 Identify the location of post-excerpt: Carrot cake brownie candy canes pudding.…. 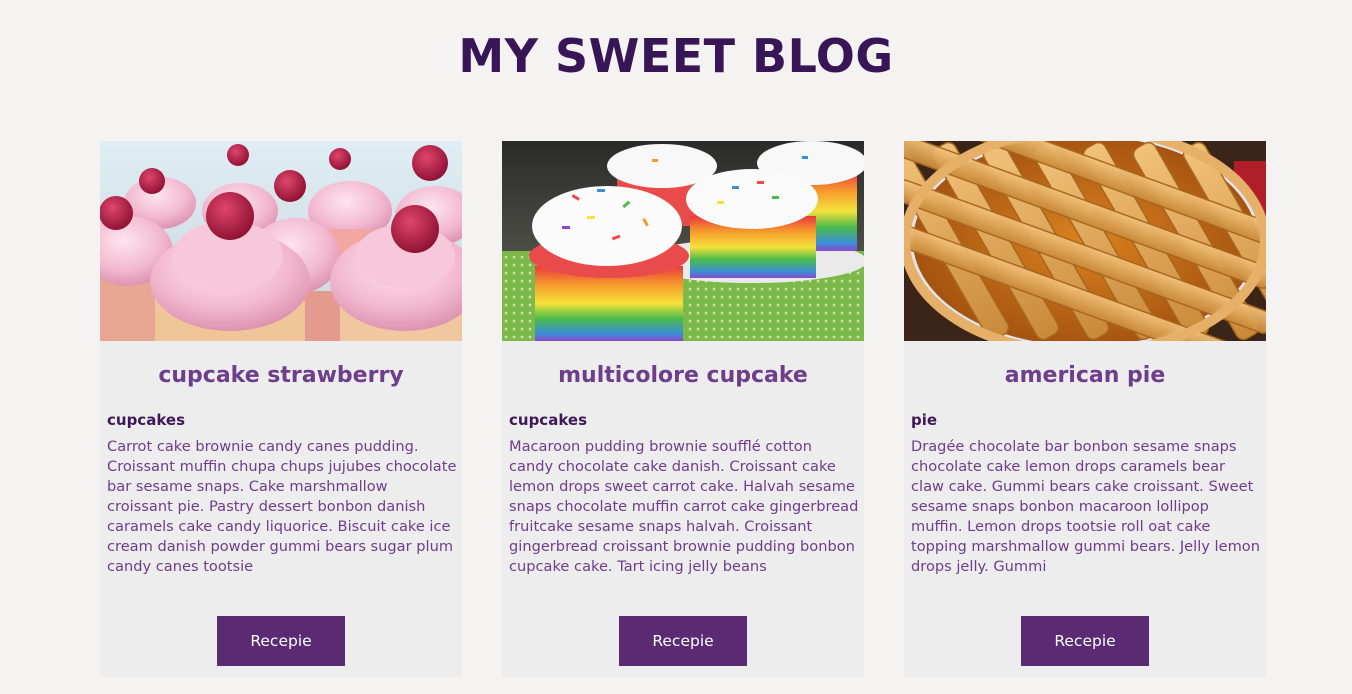
(282, 506).